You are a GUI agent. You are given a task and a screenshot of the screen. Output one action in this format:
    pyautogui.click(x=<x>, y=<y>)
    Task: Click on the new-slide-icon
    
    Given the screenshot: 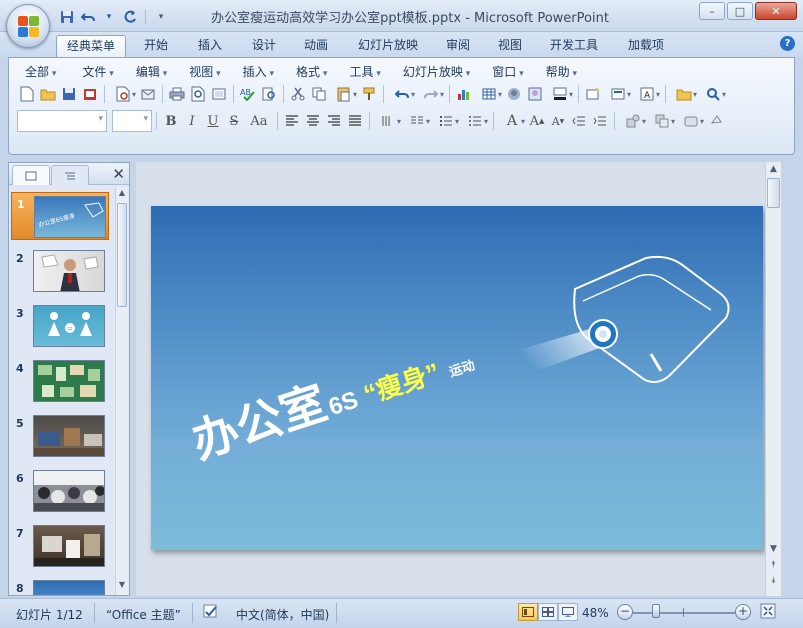 What is the action you would take?
    pyautogui.click(x=593, y=94)
    